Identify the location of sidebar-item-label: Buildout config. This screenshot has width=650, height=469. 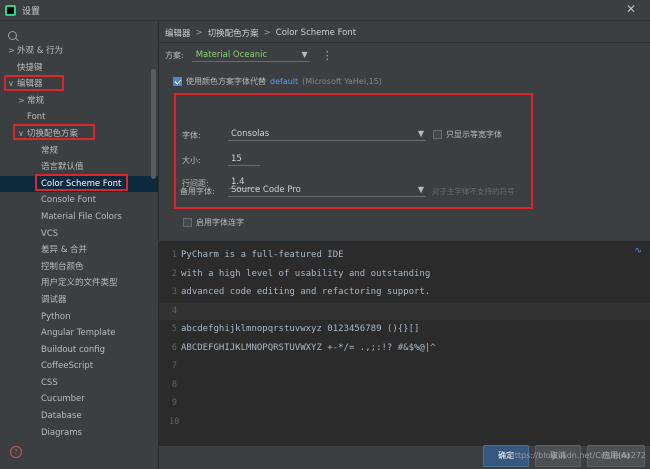
(73, 349).